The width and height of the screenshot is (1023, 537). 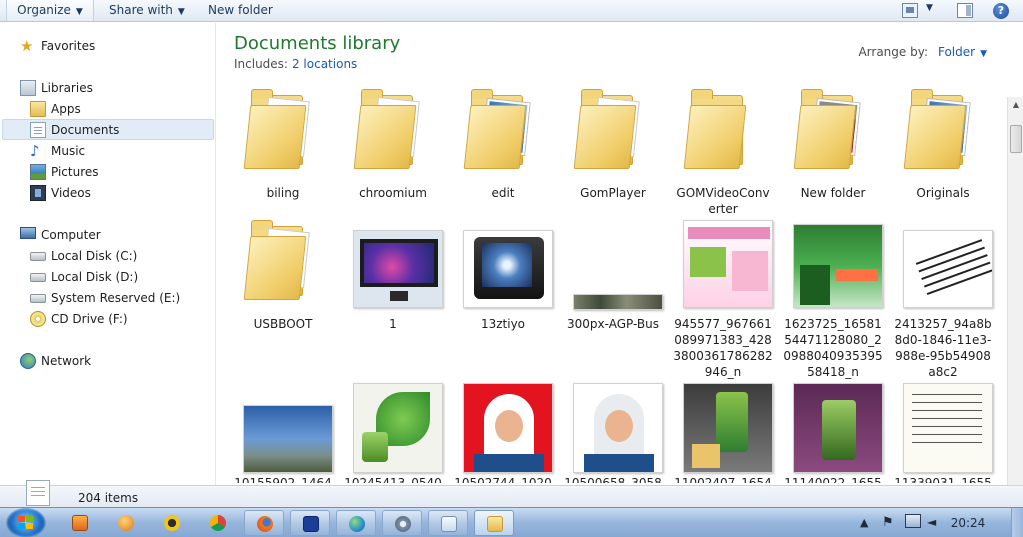 I want to click on firefox-taskbar-icon, so click(x=264, y=523).